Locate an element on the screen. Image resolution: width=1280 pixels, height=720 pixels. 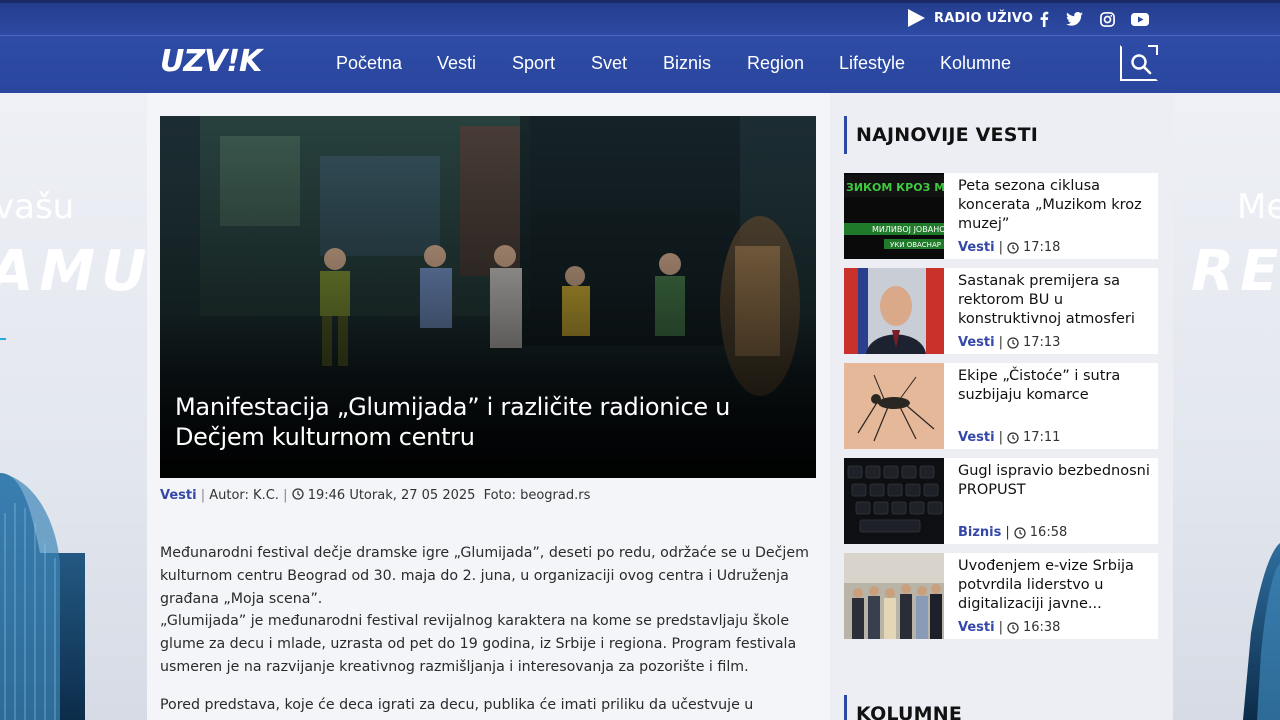
nav-region: Region is located at coordinates (775, 63).